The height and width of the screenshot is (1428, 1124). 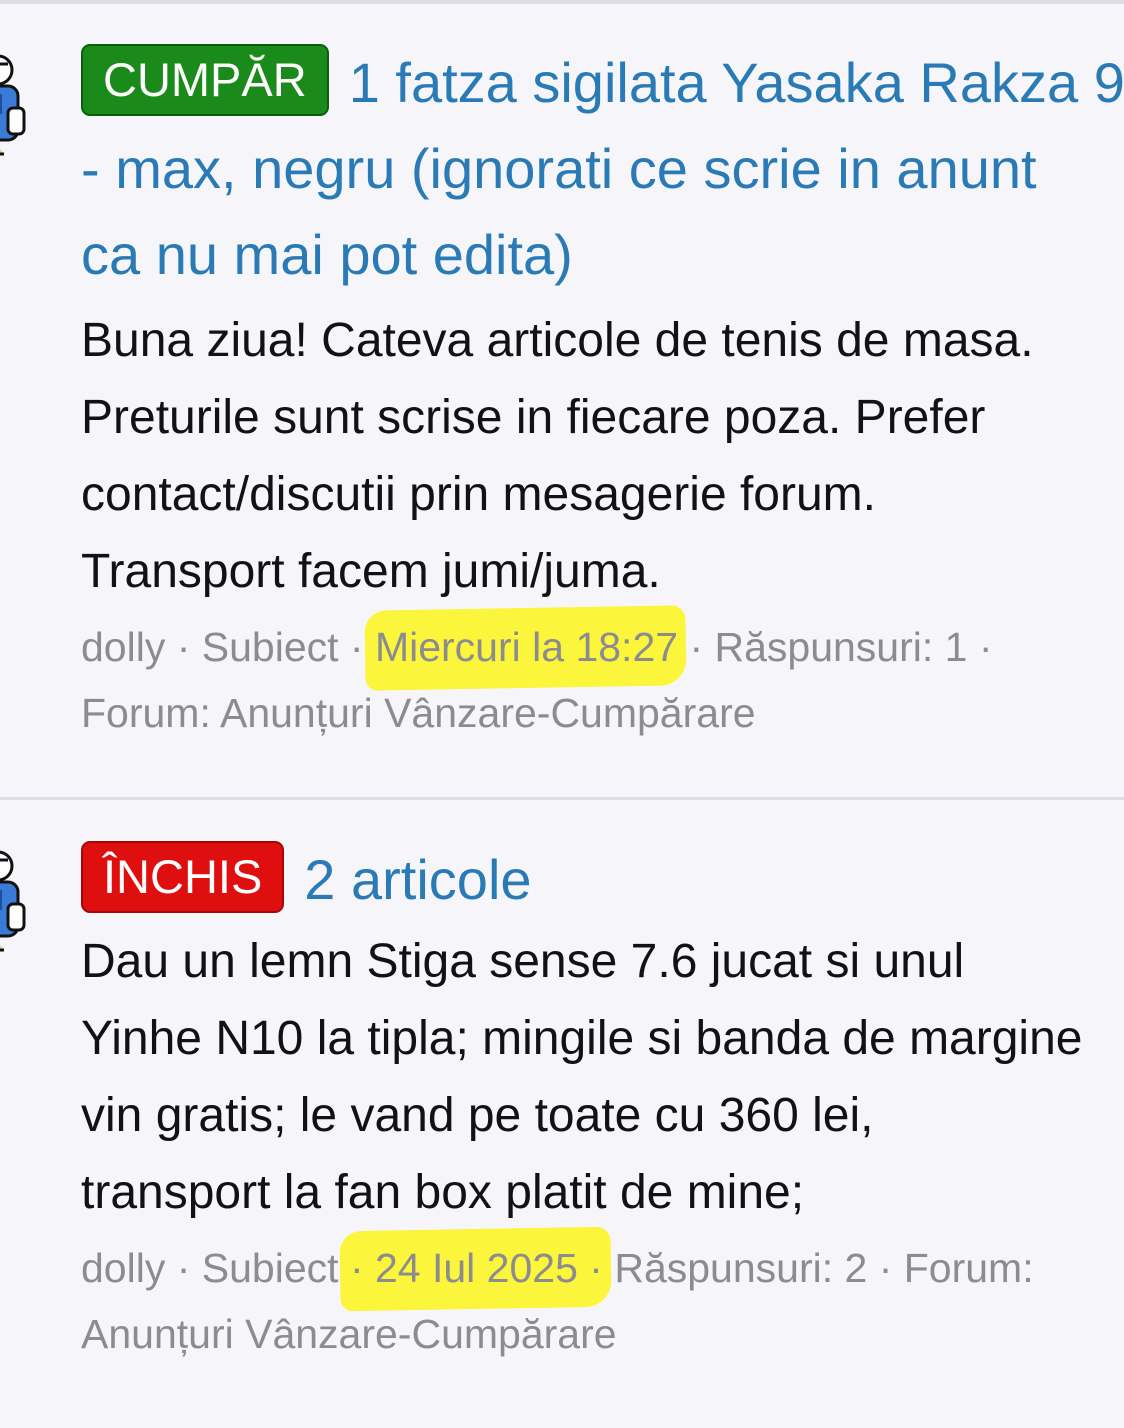 What do you see at coordinates (417, 879) in the screenshot?
I see `thread-title-line: 2 articole` at bounding box center [417, 879].